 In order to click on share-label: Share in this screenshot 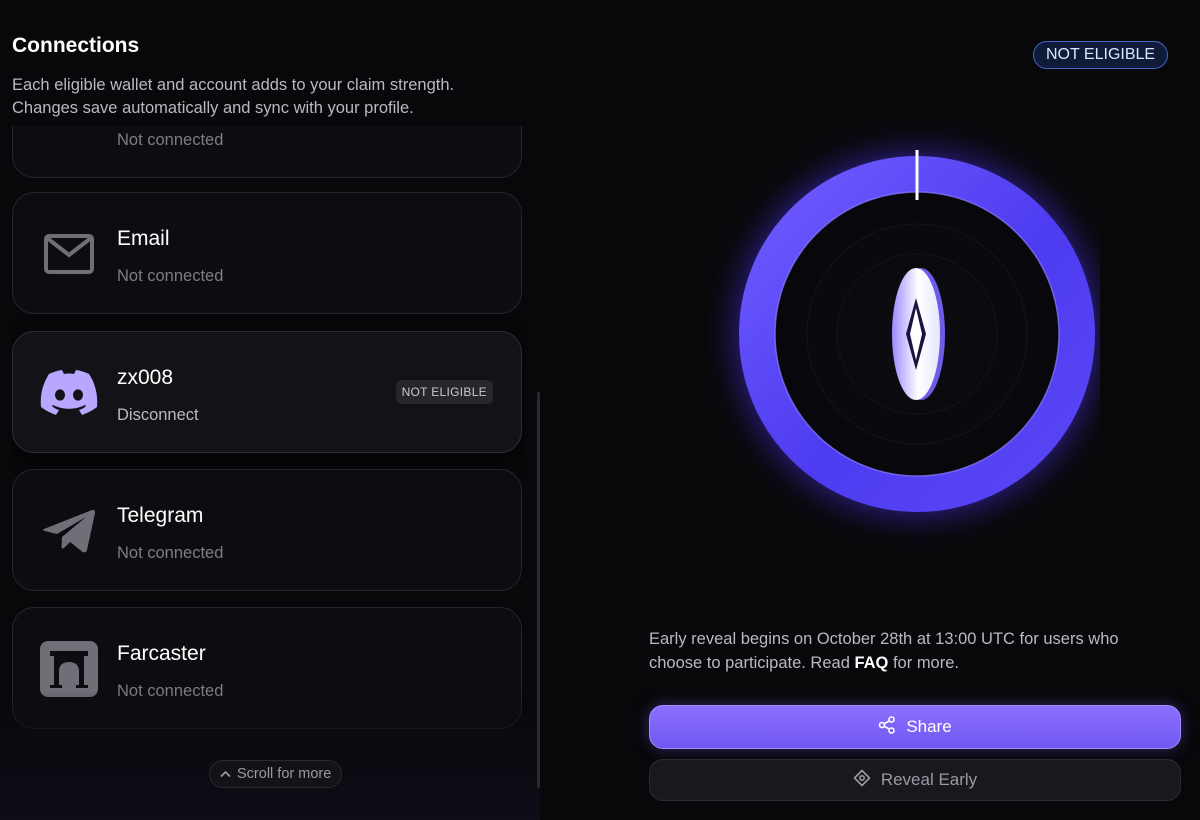, I will do `click(929, 726)`.